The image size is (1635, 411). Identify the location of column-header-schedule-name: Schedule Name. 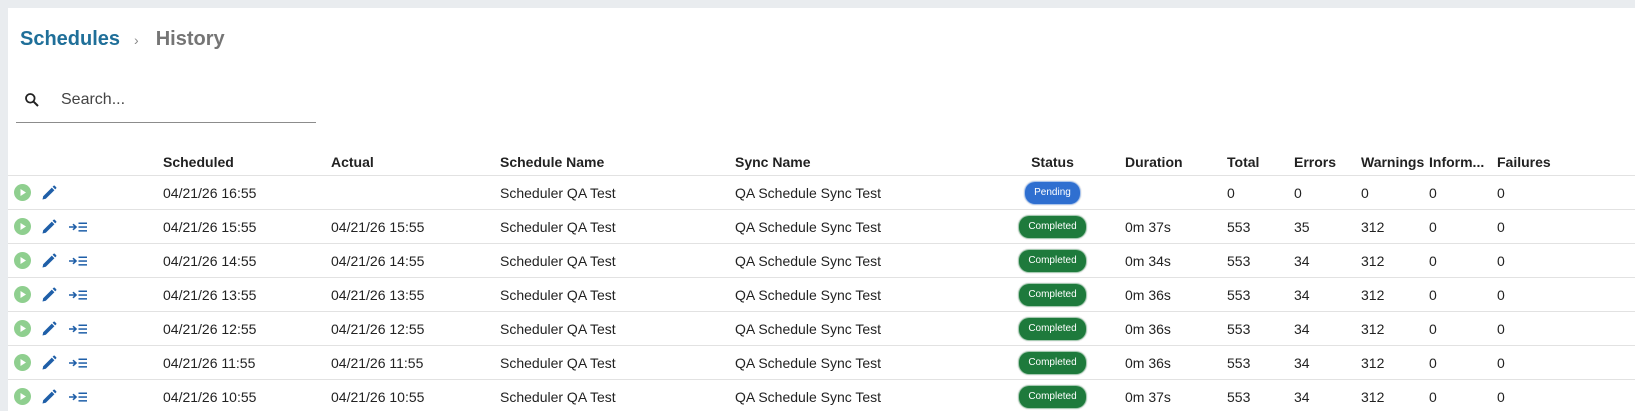
(617, 162).